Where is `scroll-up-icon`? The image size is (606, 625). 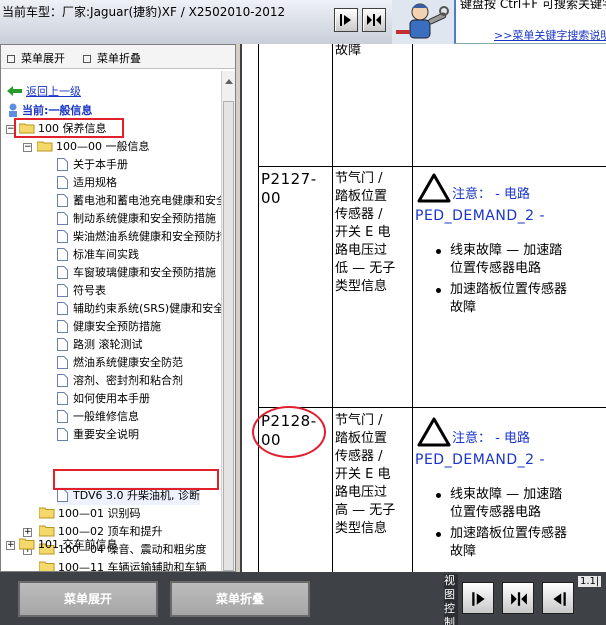
scroll-up-icon is located at coordinates (229, 81).